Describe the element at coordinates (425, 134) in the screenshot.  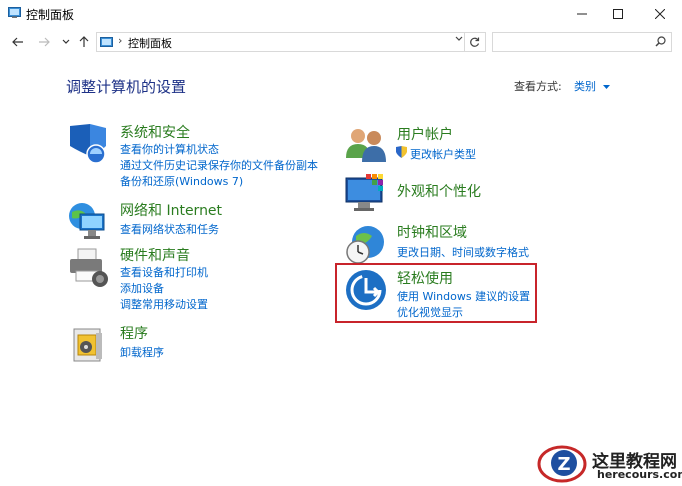
I see `category-title: 用户帐户` at that location.